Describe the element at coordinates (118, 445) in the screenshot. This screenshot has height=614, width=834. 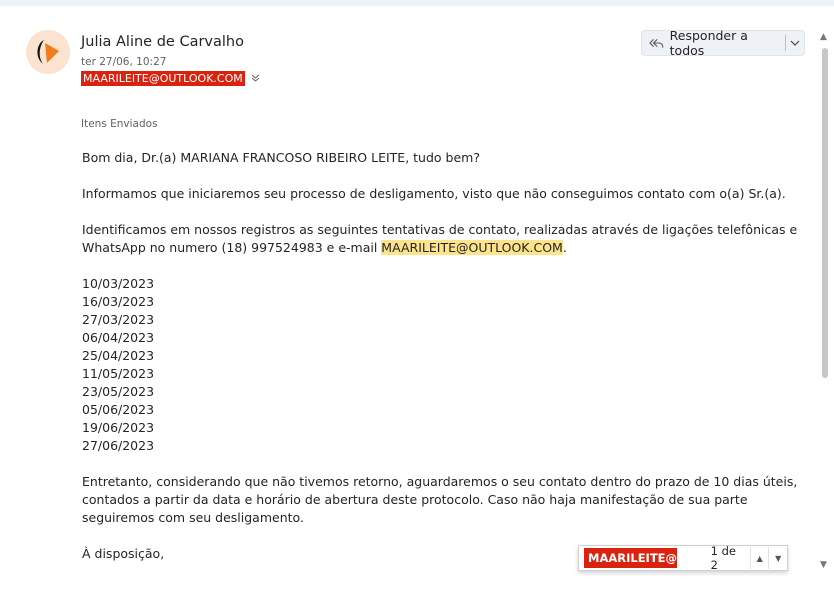
I see `contact-date: 27/06/2023` at that location.